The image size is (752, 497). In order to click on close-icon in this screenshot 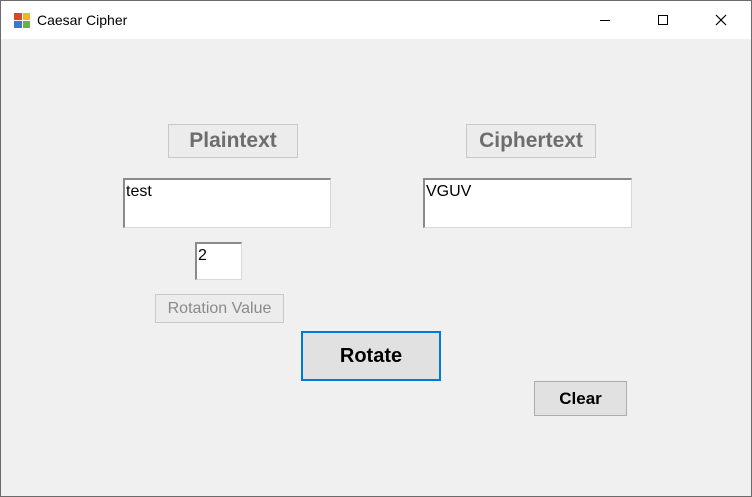, I will do `click(721, 20)`.